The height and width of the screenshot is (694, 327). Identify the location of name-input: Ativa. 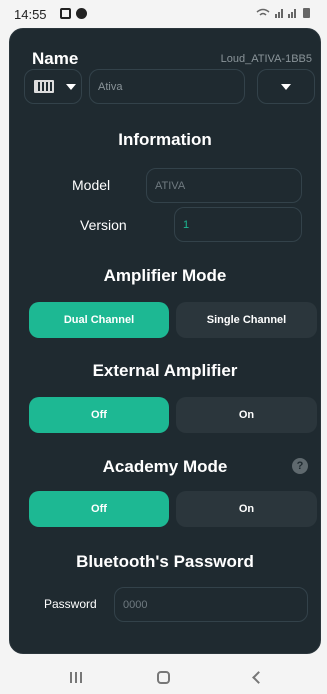
(167, 86).